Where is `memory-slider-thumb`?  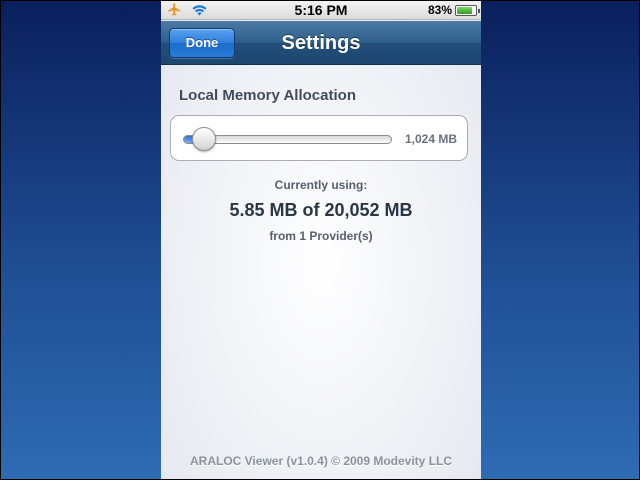 memory-slider-thumb is located at coordinates (204, 139).